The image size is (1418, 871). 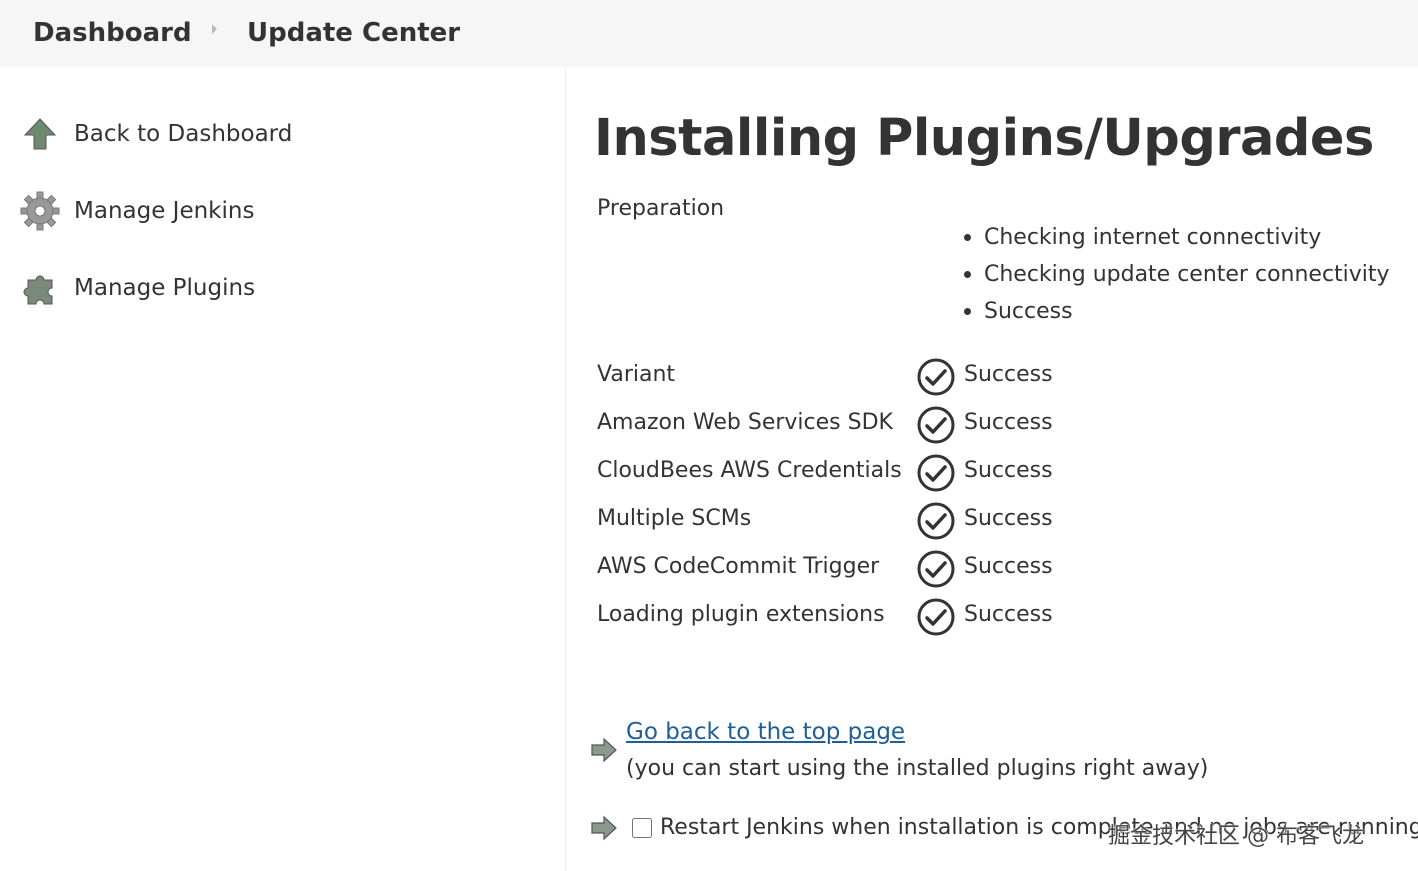 What do you see at coordinates (1177, 311) in the screenshot?
I see `list-item: Success` at bounding box center [1177, 311].